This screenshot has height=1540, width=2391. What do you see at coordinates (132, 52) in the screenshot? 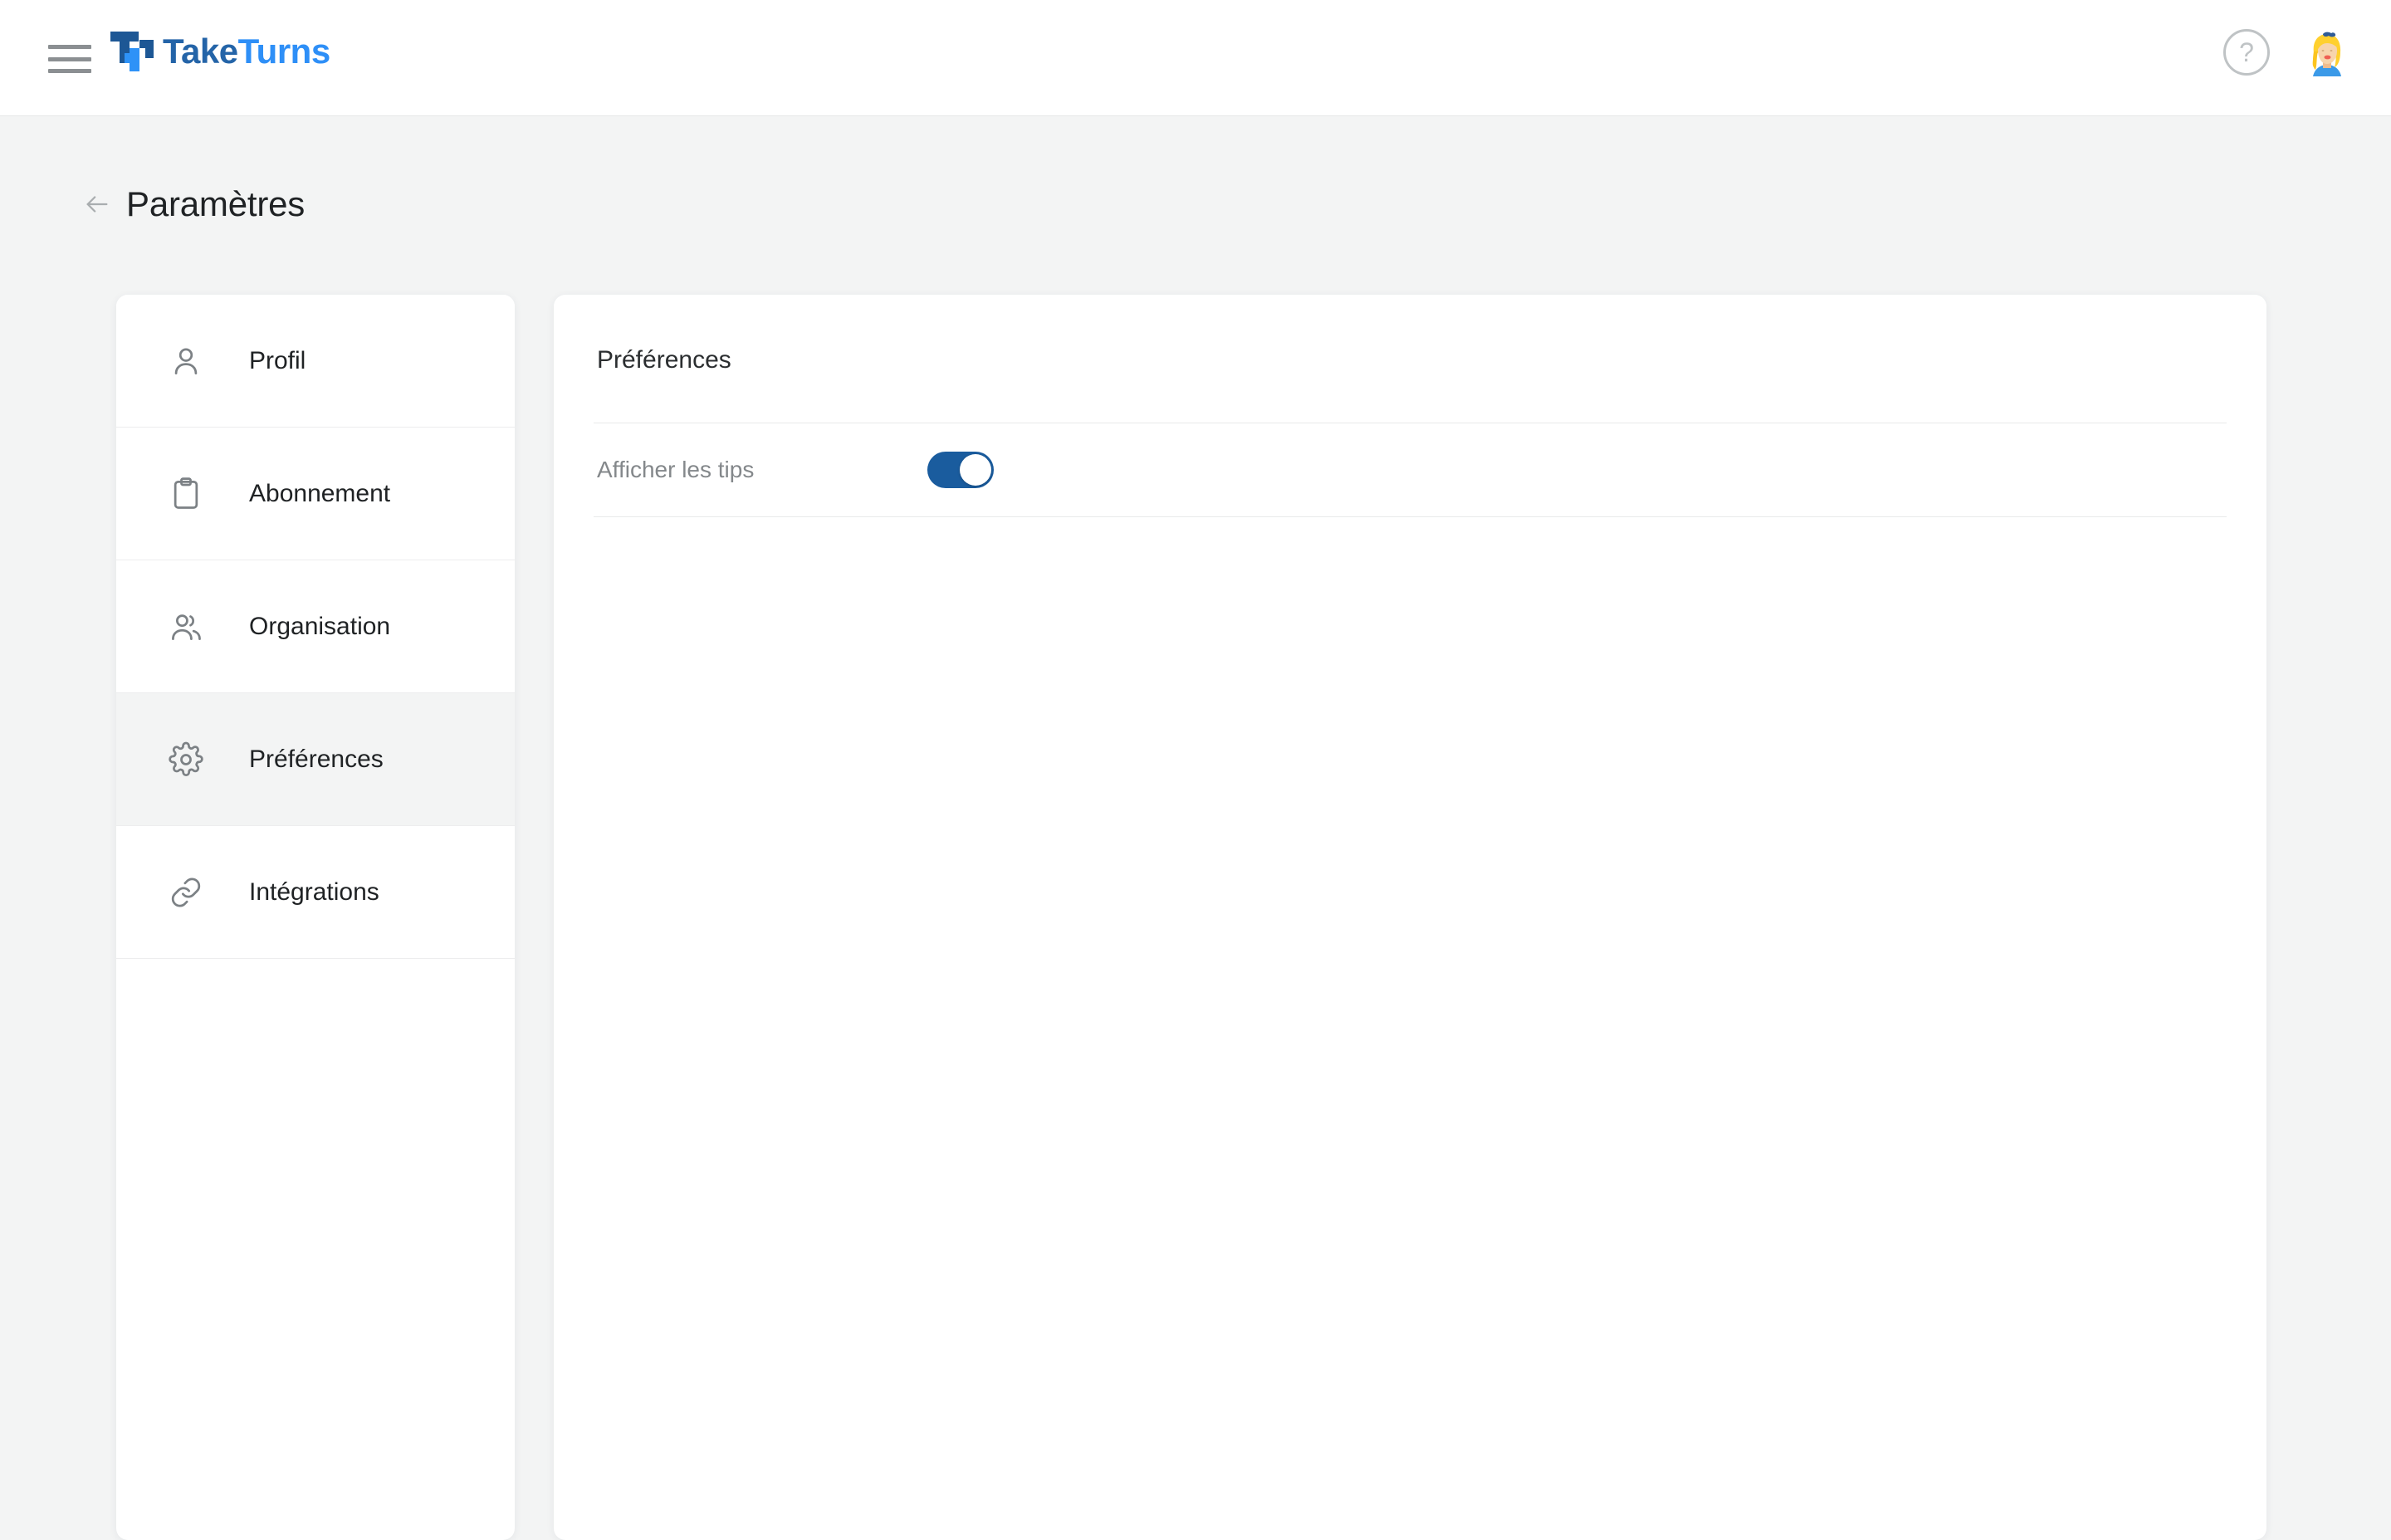
I see `taketurns-logo-mark-icon` at bounding box center [132, 52].